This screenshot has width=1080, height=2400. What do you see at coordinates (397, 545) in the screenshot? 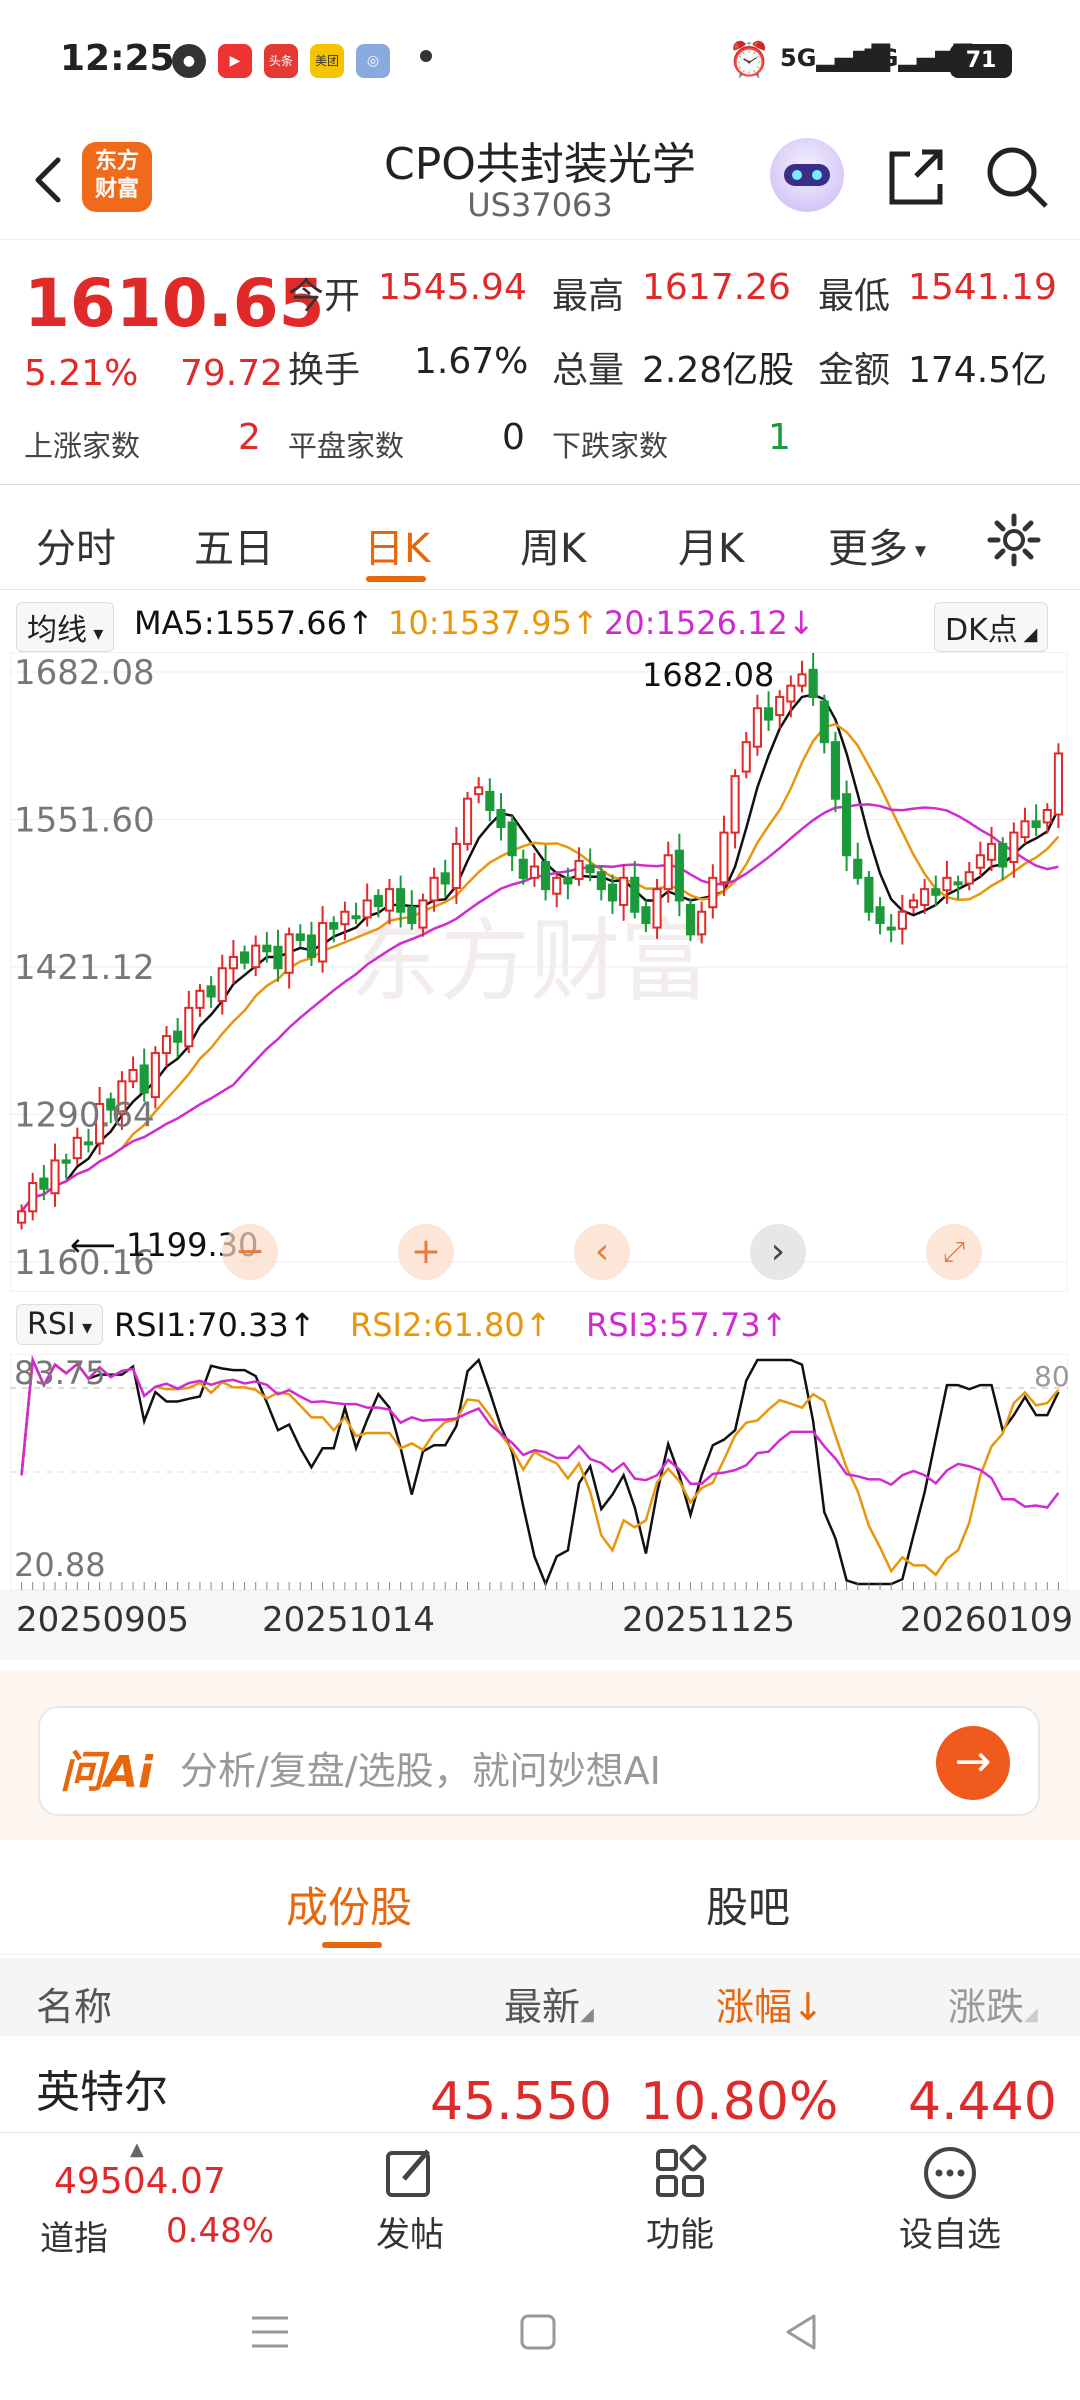
I see `tab-daily-k: 日K` at bounding box center [397, 545].